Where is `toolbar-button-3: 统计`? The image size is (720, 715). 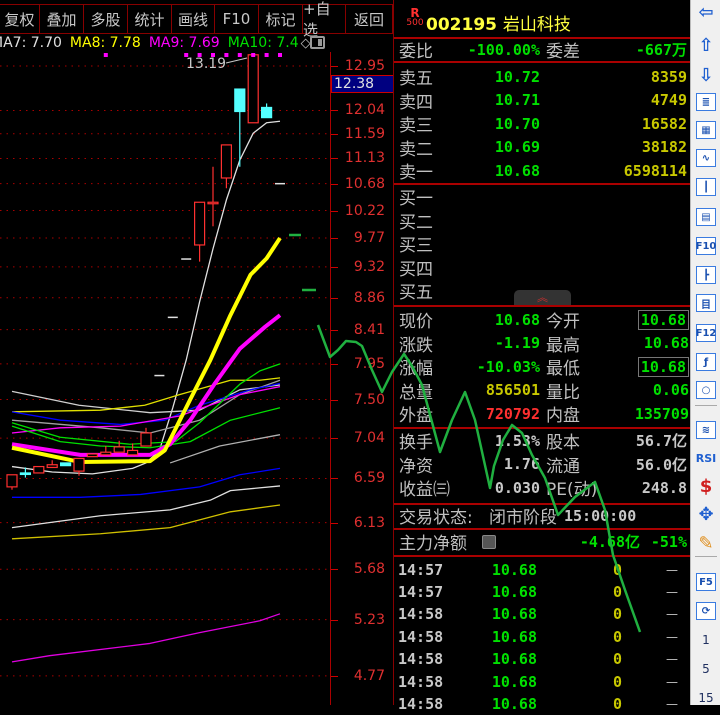
toolbar-button-3: 统计 is located at coordinates (150, 19).